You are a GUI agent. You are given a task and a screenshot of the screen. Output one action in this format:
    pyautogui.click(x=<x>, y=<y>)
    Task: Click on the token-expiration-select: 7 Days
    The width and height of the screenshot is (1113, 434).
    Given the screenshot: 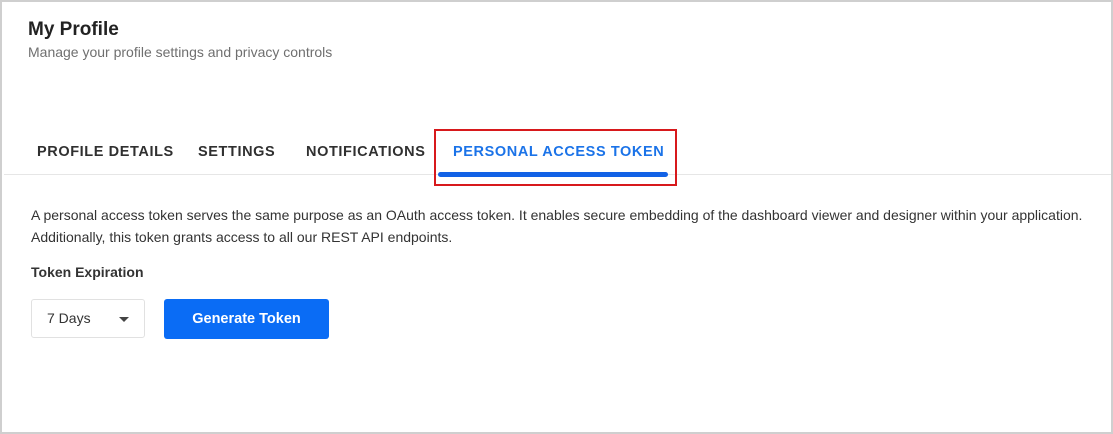 What is the action you would take?
    pyautogui.click(x=88, y=318)
    